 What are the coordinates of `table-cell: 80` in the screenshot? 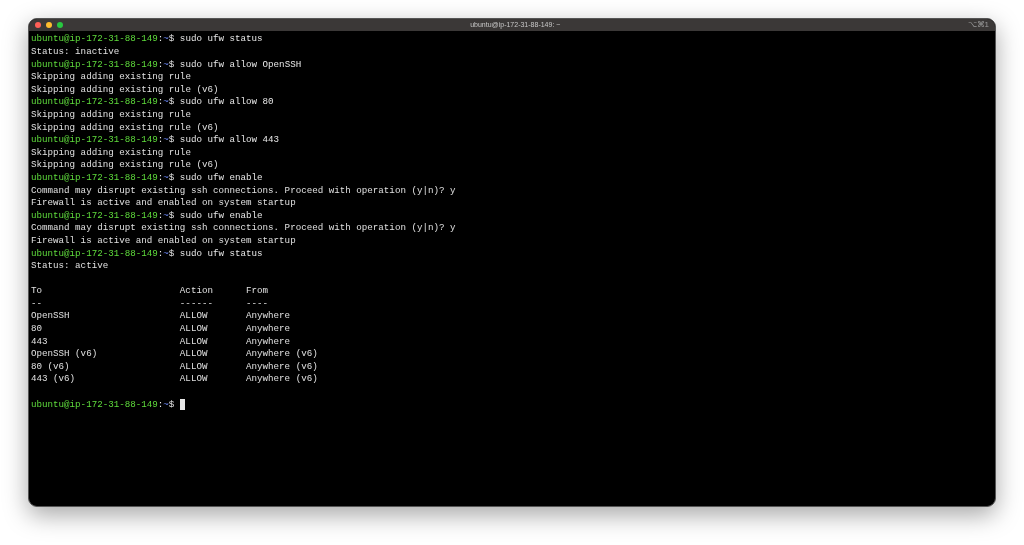 It's located at (37, 329).